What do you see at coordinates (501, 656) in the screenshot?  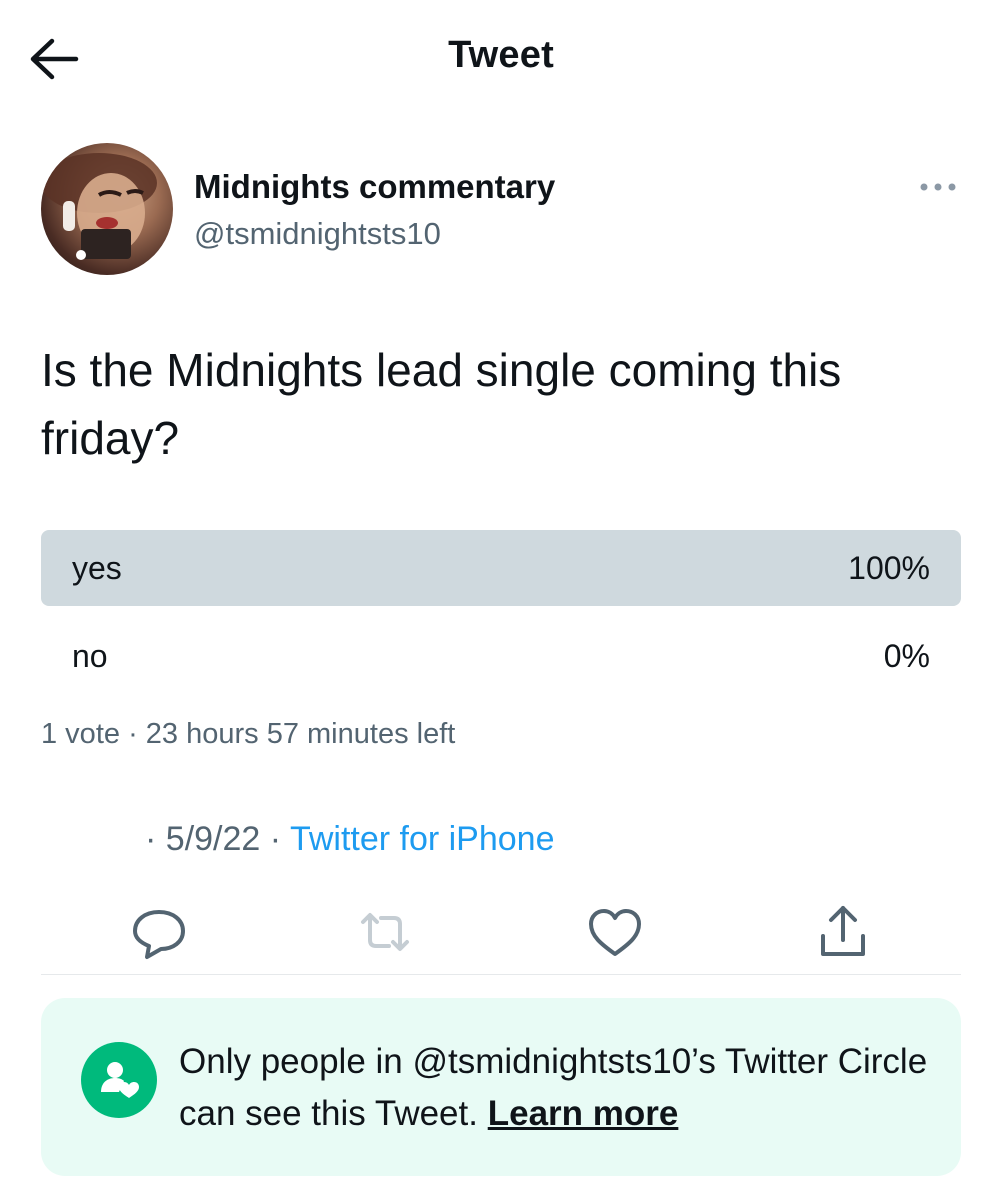 I see `poll-option-no: no 0%` at bounding box center [501, 656].